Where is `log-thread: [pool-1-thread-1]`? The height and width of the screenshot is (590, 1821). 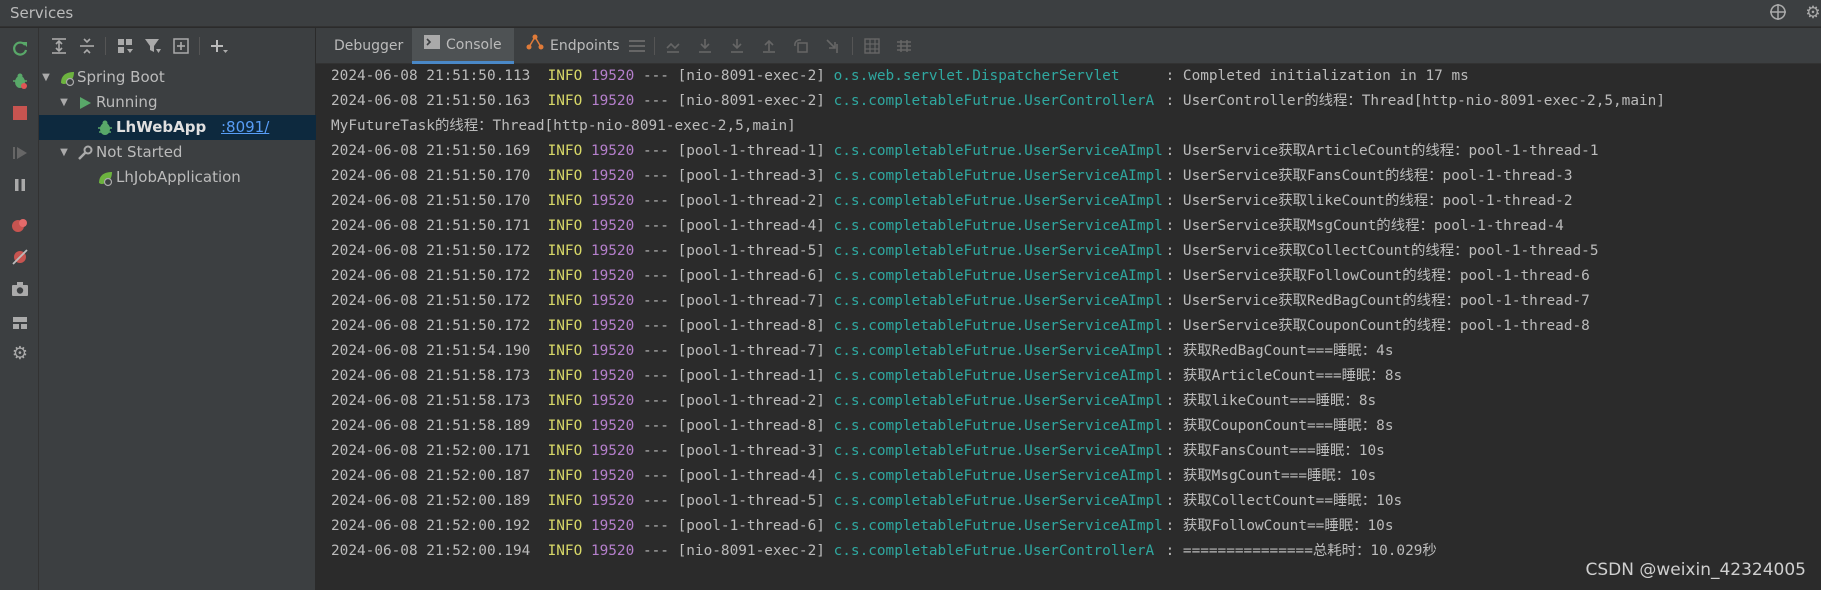
log-thread: [pool-1-thread-1] is located at coordinates (751, 376).